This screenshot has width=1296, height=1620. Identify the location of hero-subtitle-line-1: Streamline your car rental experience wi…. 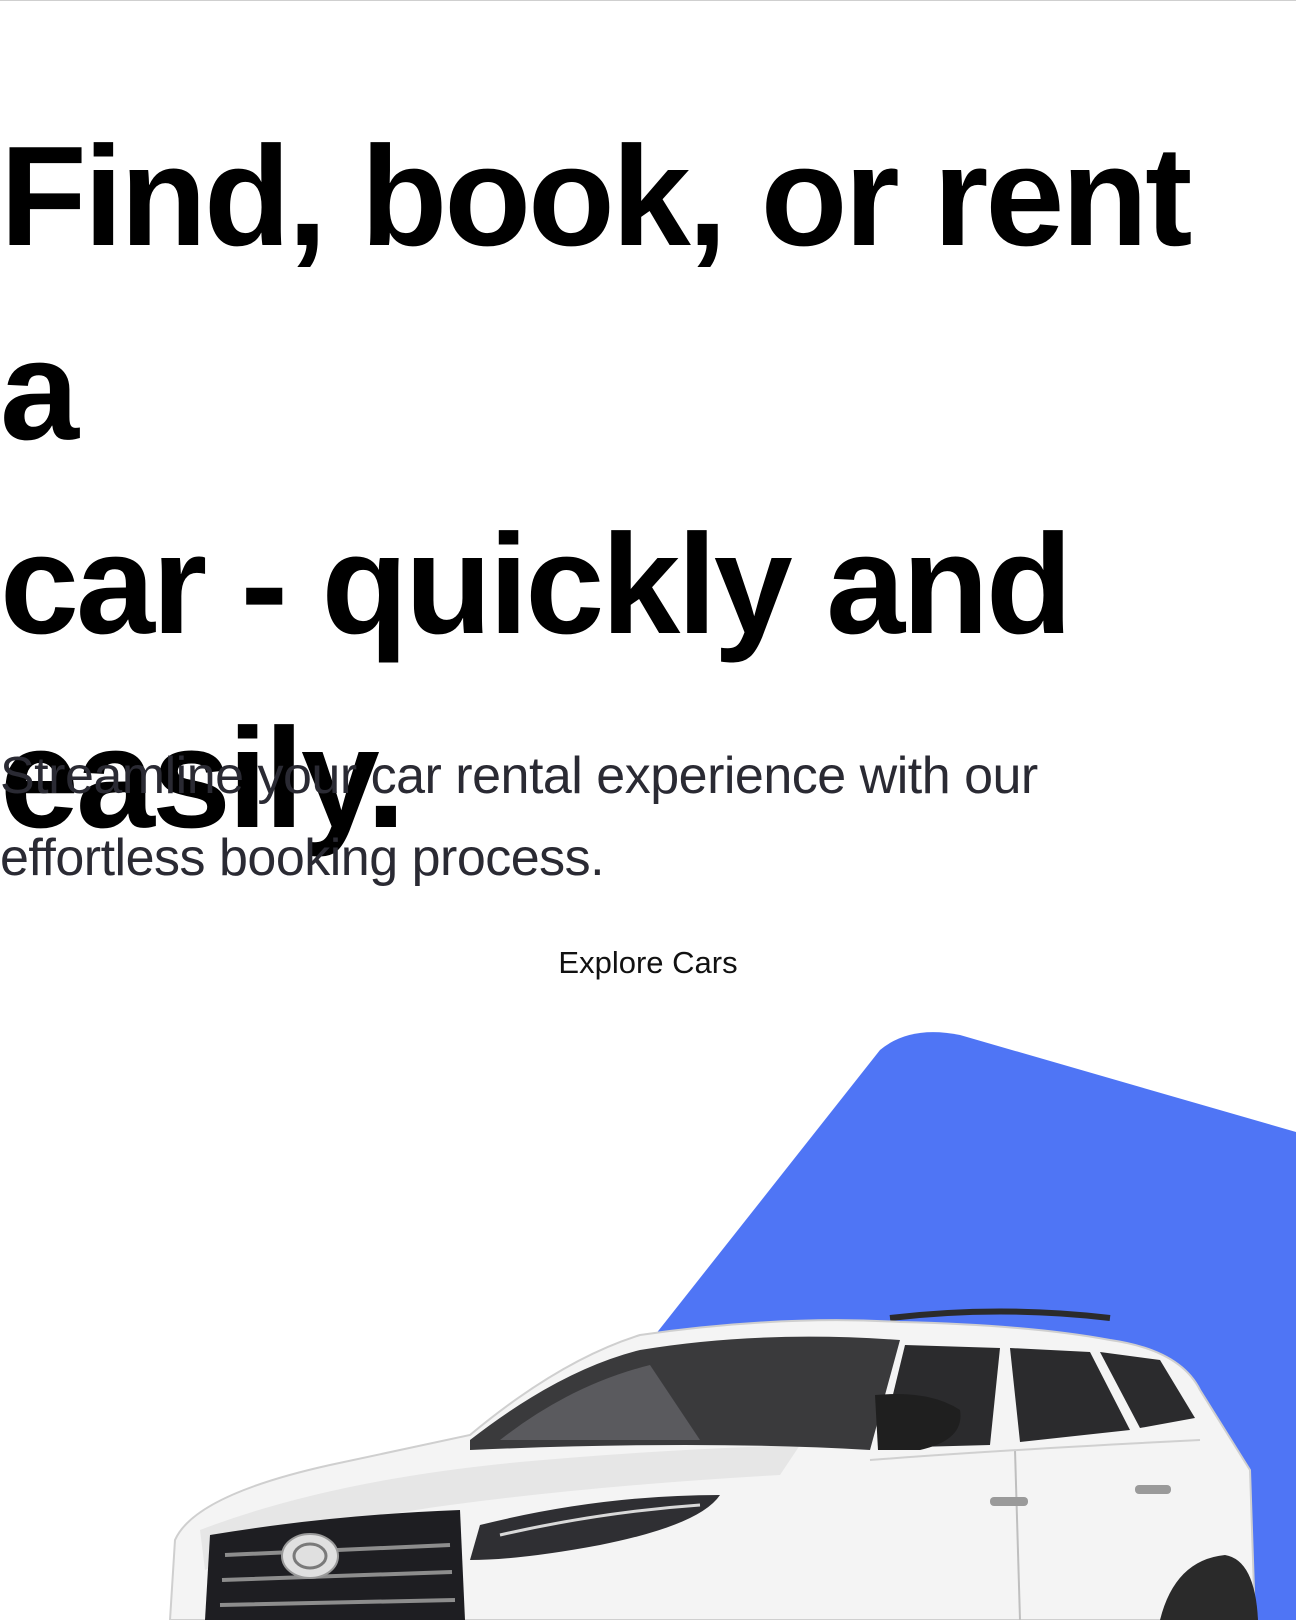
(519, 776).